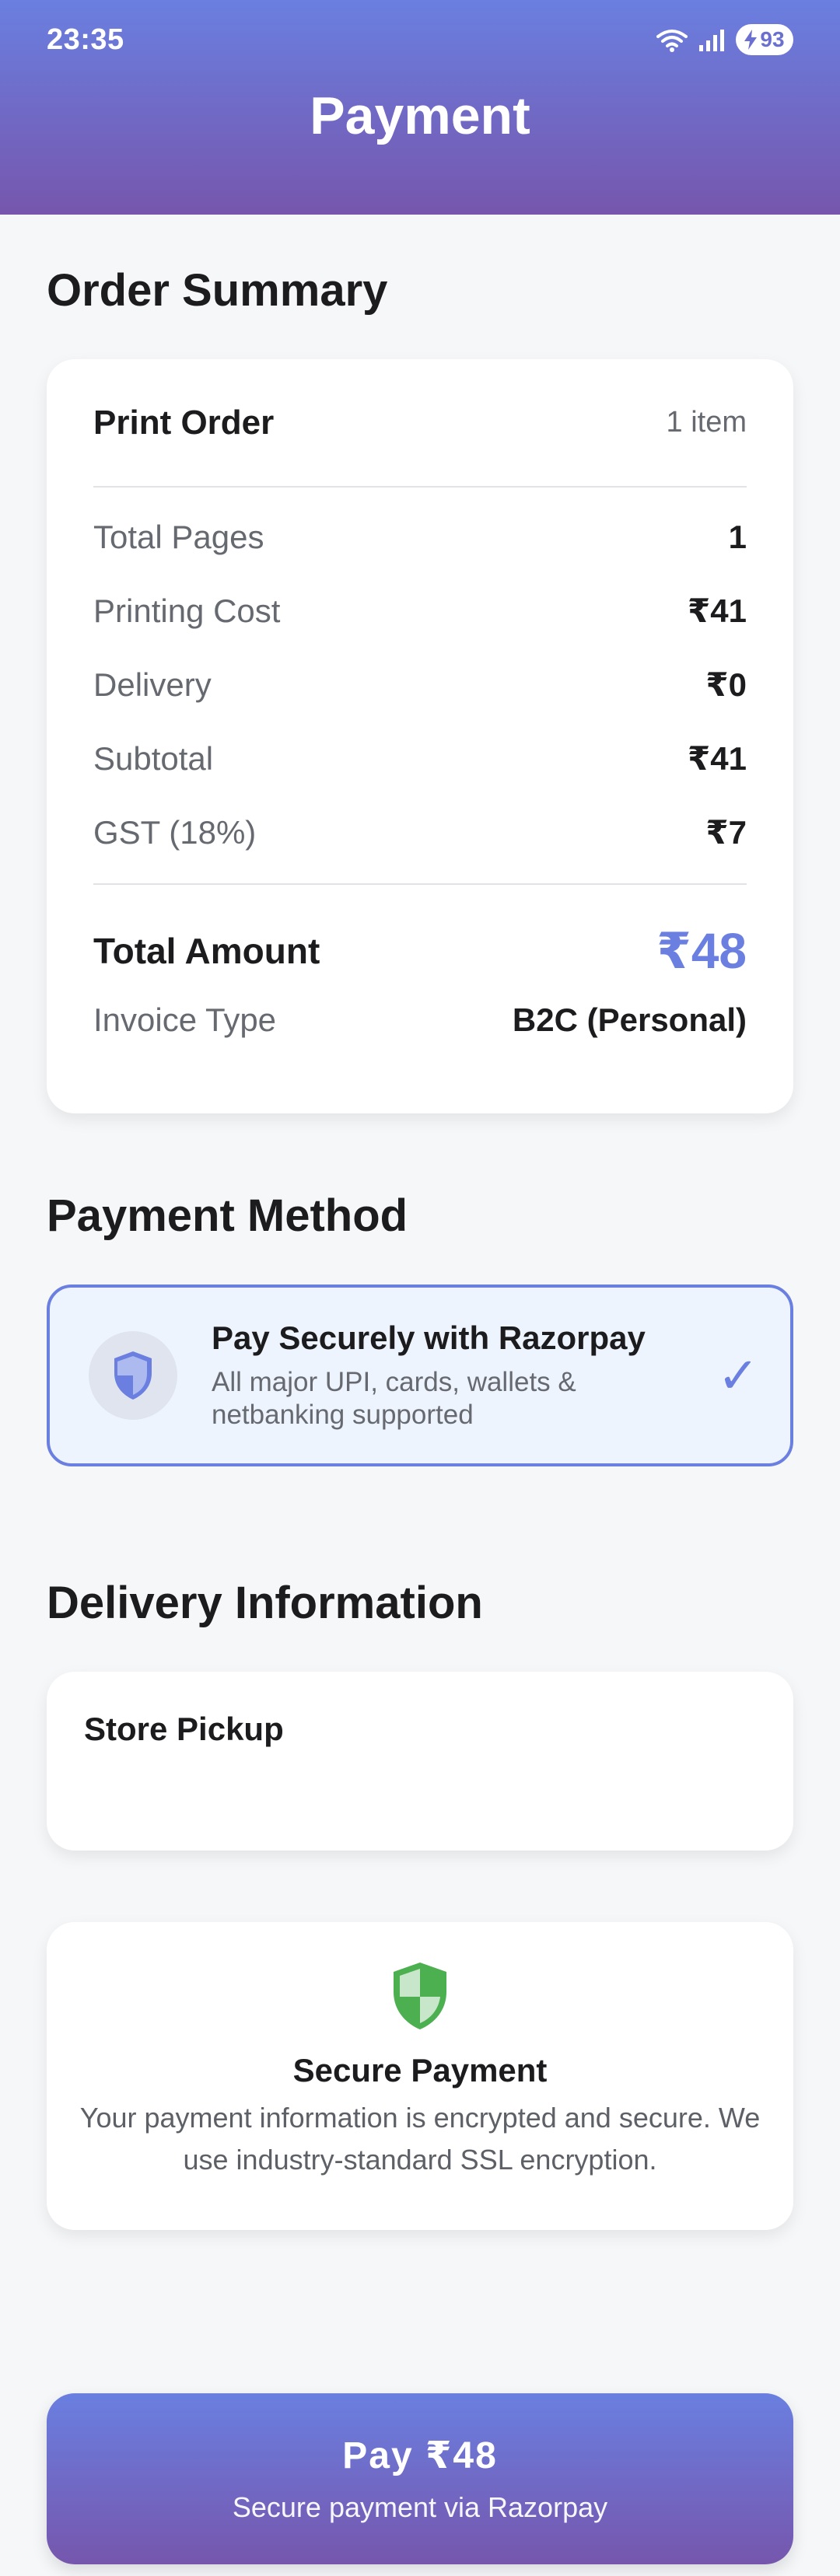 The height and width of the screenshot is (2576, 840). I want to click on summary-row-gst: GST (18%) ₹7, so click(420, 832).